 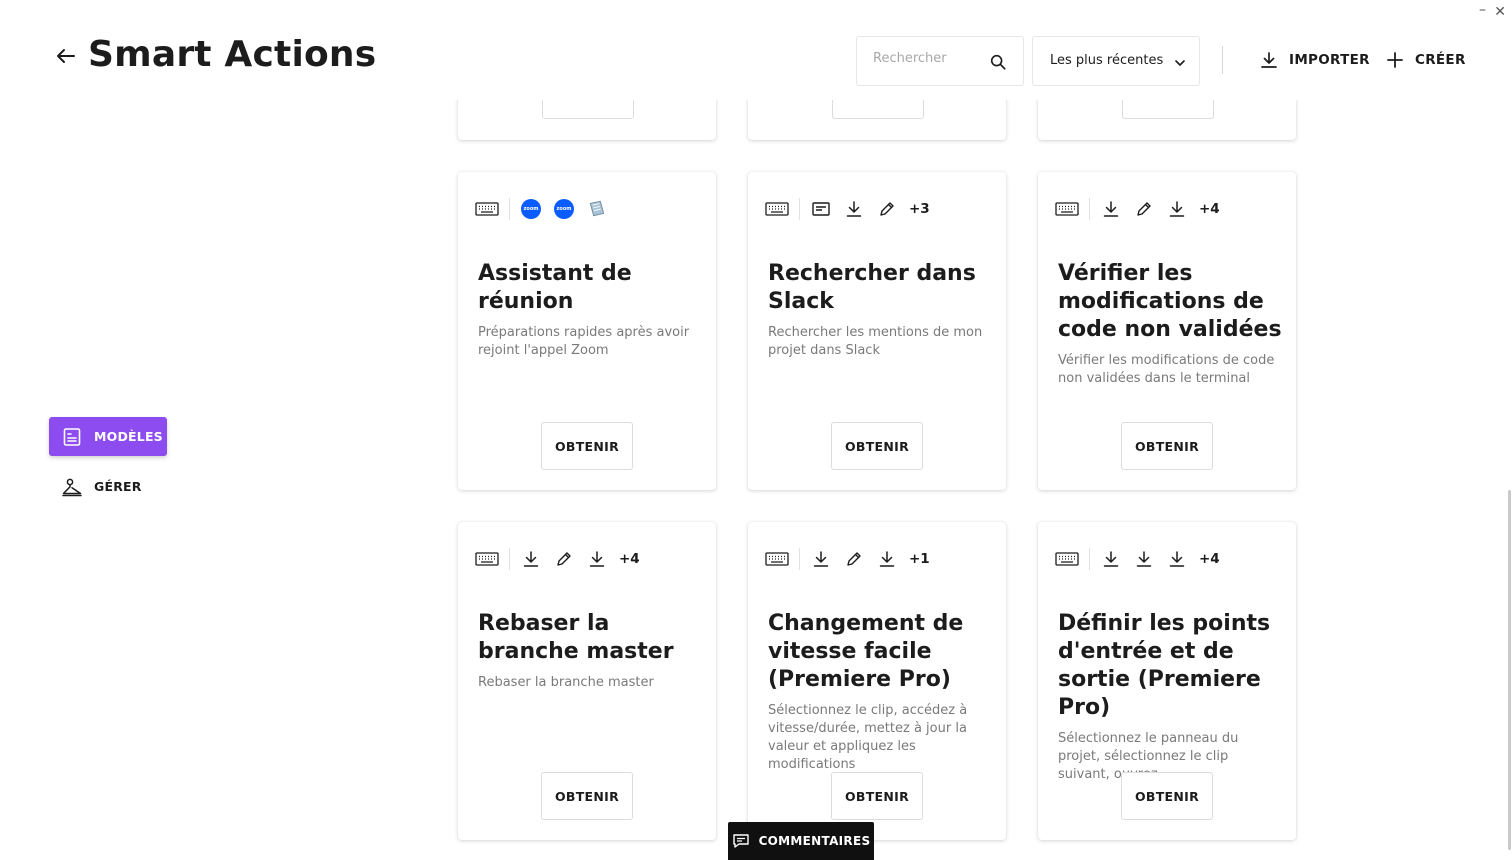 I want to click on card-title: Assistant de réunion, so click(x=555, y=287).